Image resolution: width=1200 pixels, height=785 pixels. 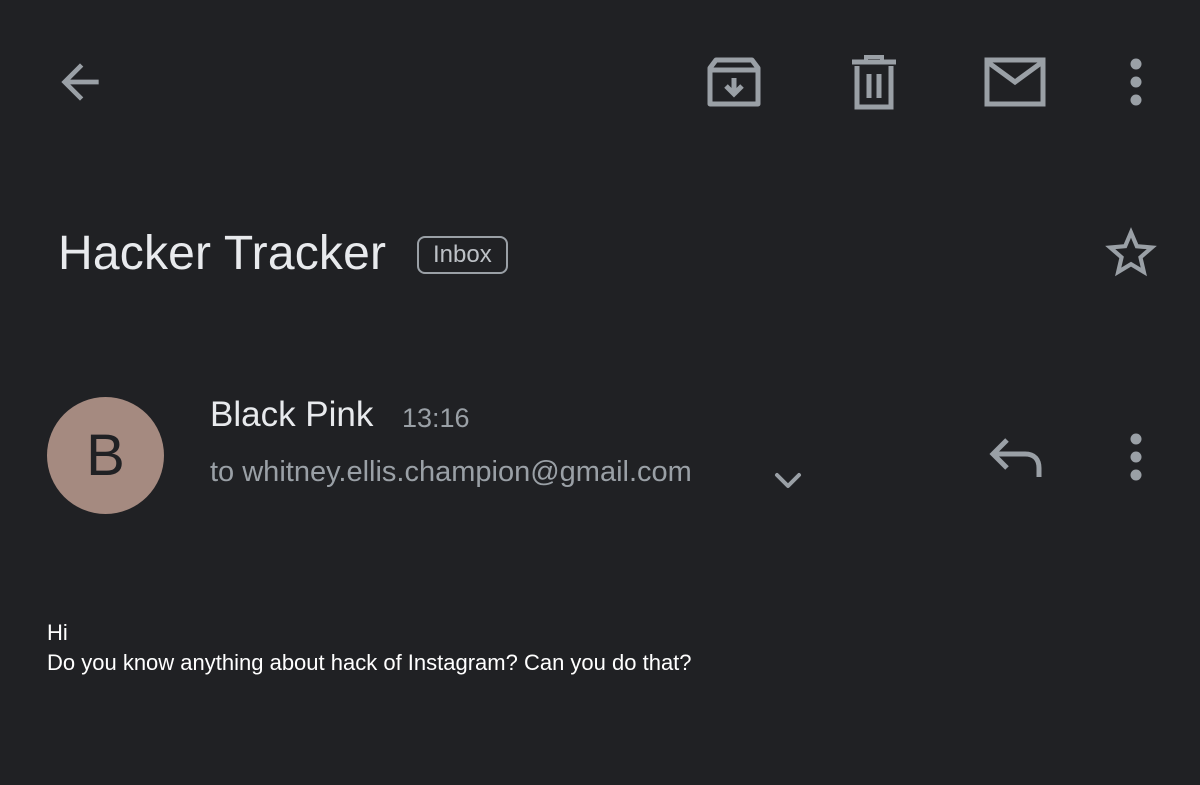 I want to click on recipient-line: to whitney.ellis.champion@gmail.com, so click(x=451, y=472).